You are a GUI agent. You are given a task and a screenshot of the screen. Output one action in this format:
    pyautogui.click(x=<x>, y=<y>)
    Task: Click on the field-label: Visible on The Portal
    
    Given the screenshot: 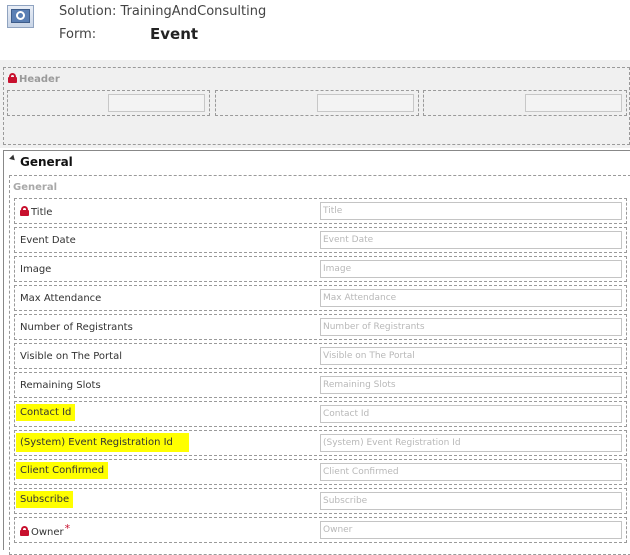 What is the action you would take?
    pyautogui.click(x=71, y=356)
    